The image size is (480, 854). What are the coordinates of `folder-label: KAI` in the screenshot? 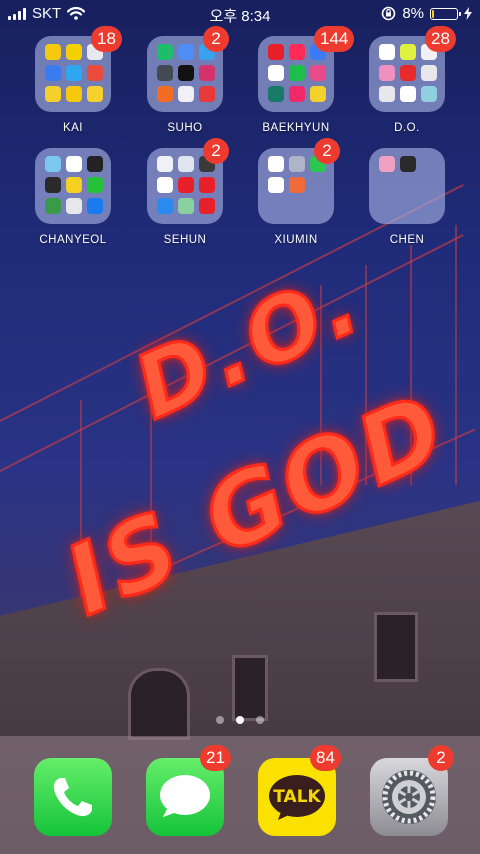 It's located at (73, 128).